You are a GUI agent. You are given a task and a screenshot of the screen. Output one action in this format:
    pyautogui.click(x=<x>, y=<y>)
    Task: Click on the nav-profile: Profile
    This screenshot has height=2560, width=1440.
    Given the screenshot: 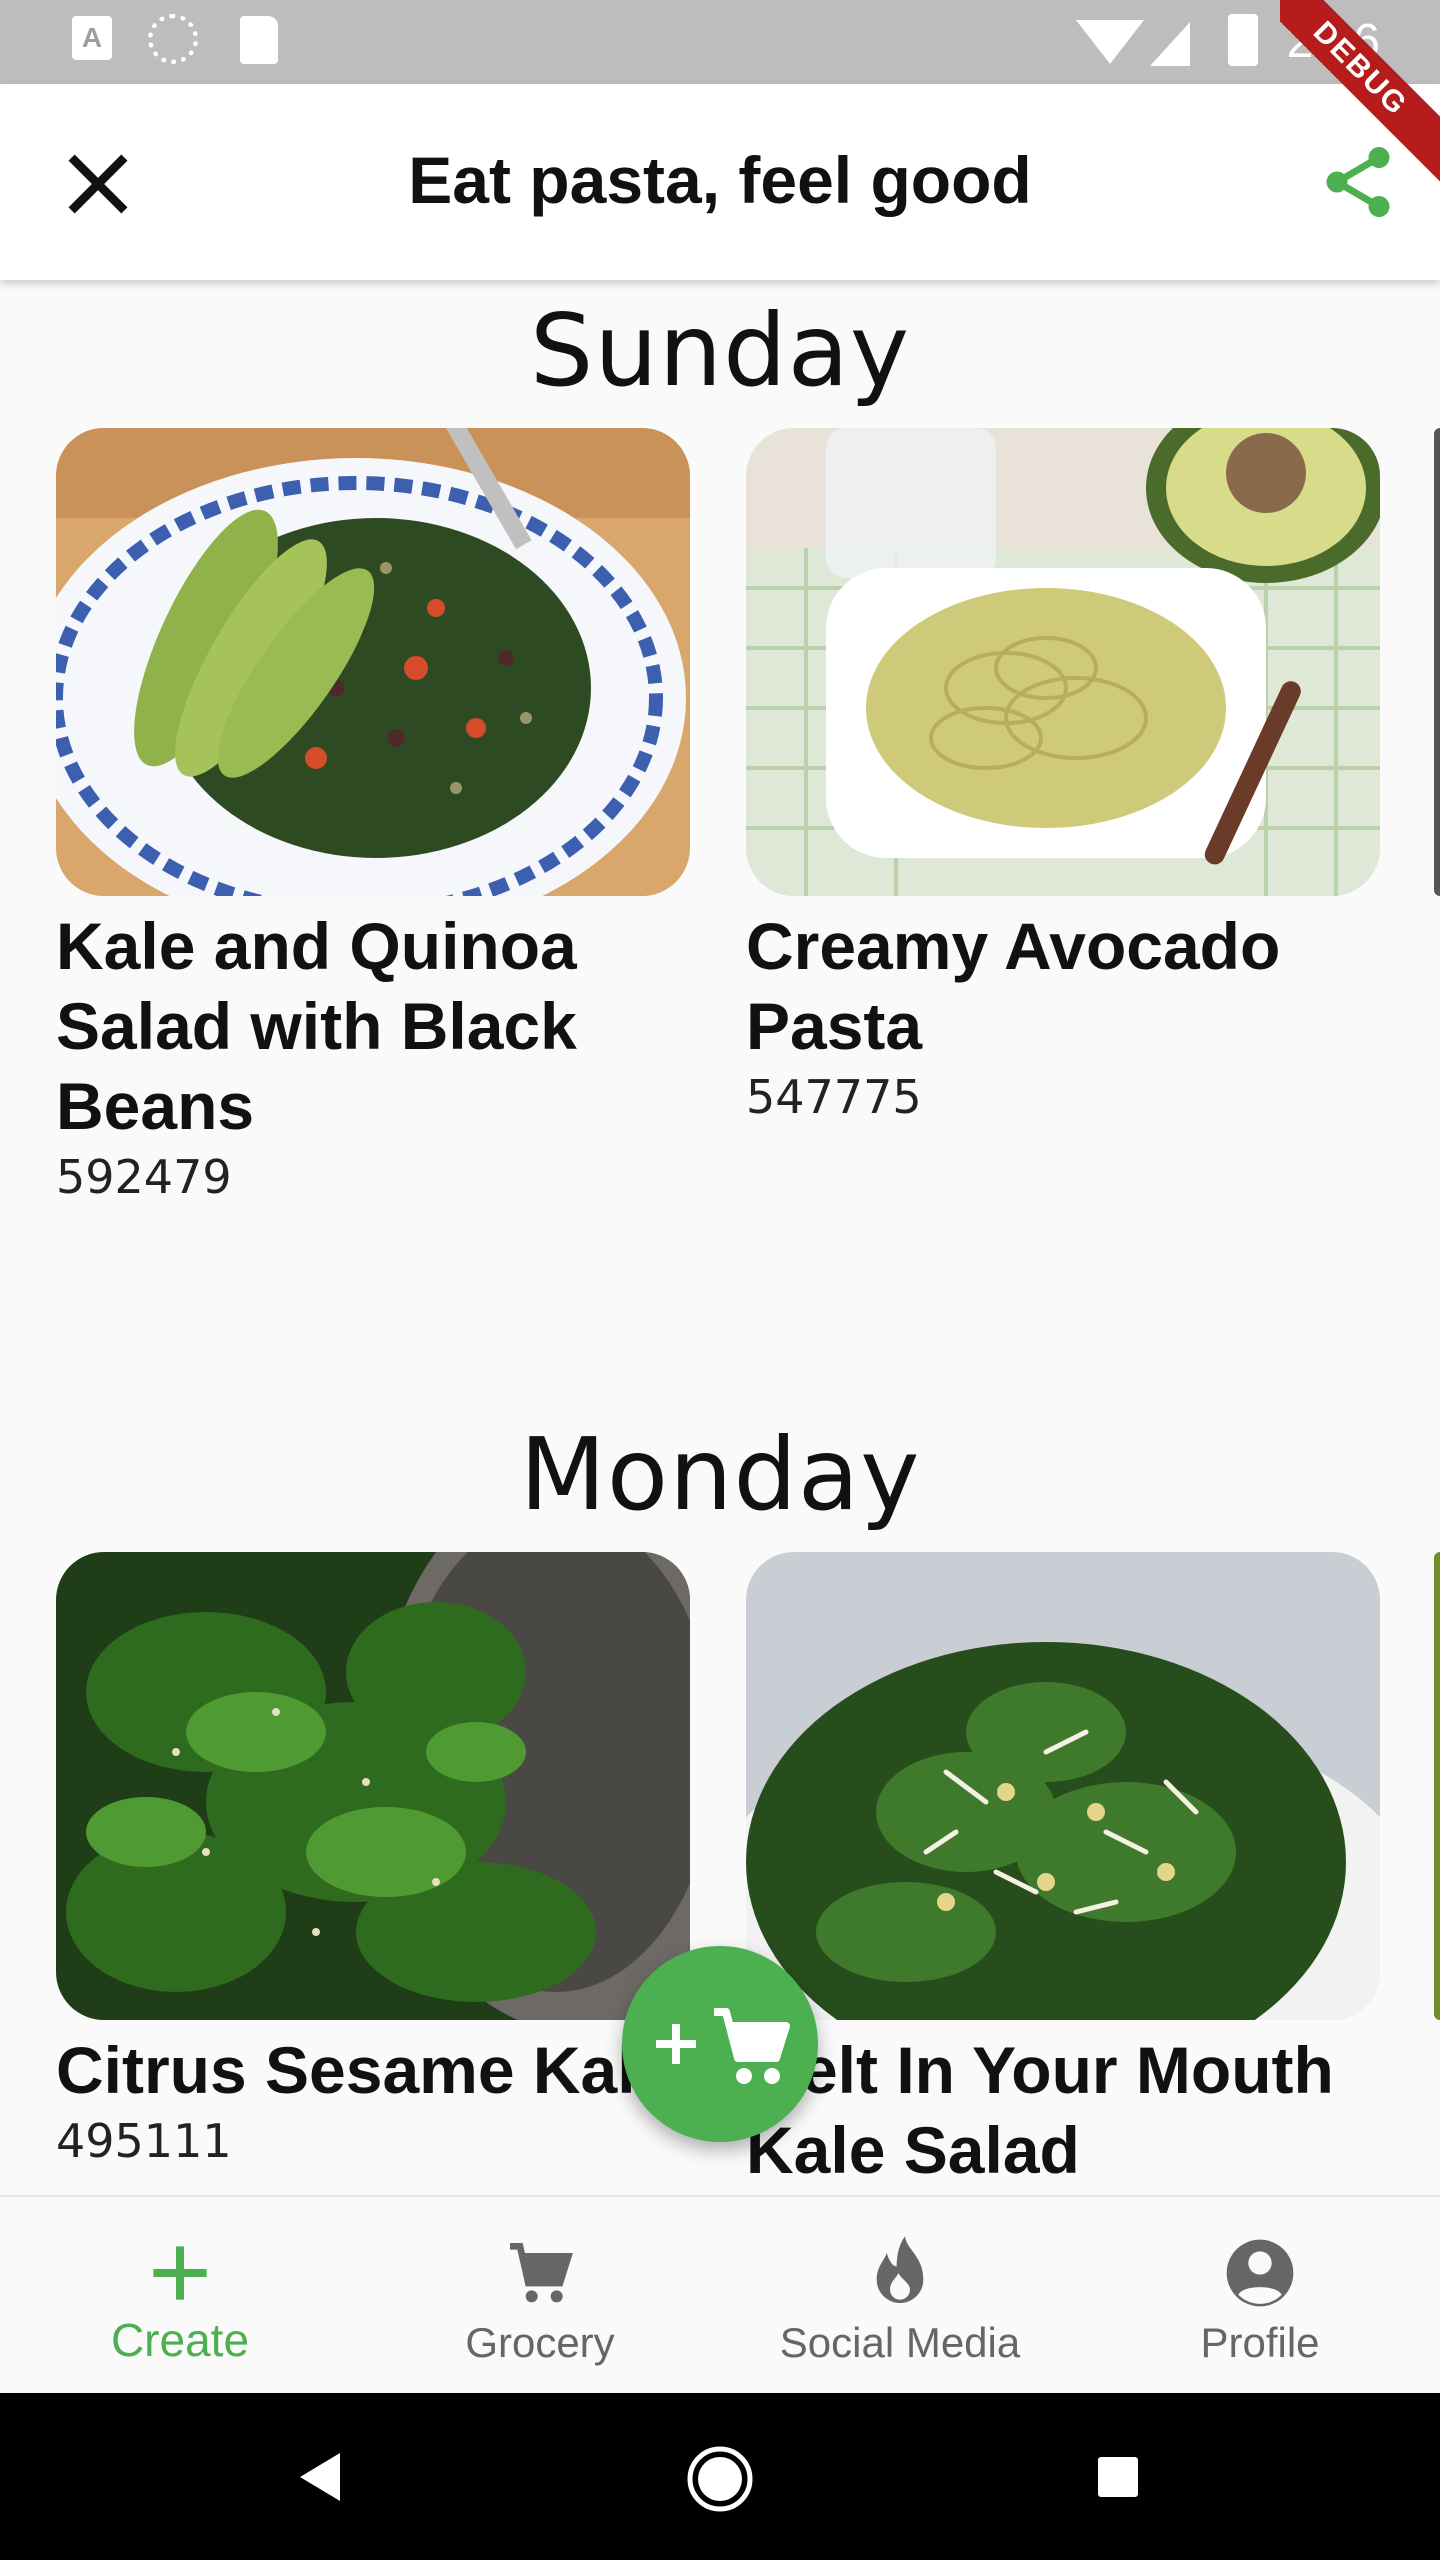 What is the action you would take?
    pyautogui.click(x=1260, y=2296)
    